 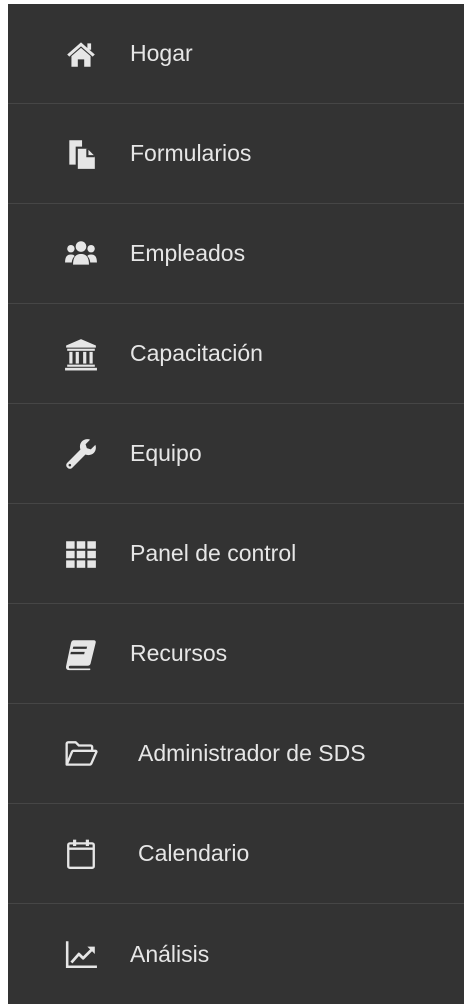 I want to click on sidebar-item-label: Capacitación, so click(x=196, y=353).